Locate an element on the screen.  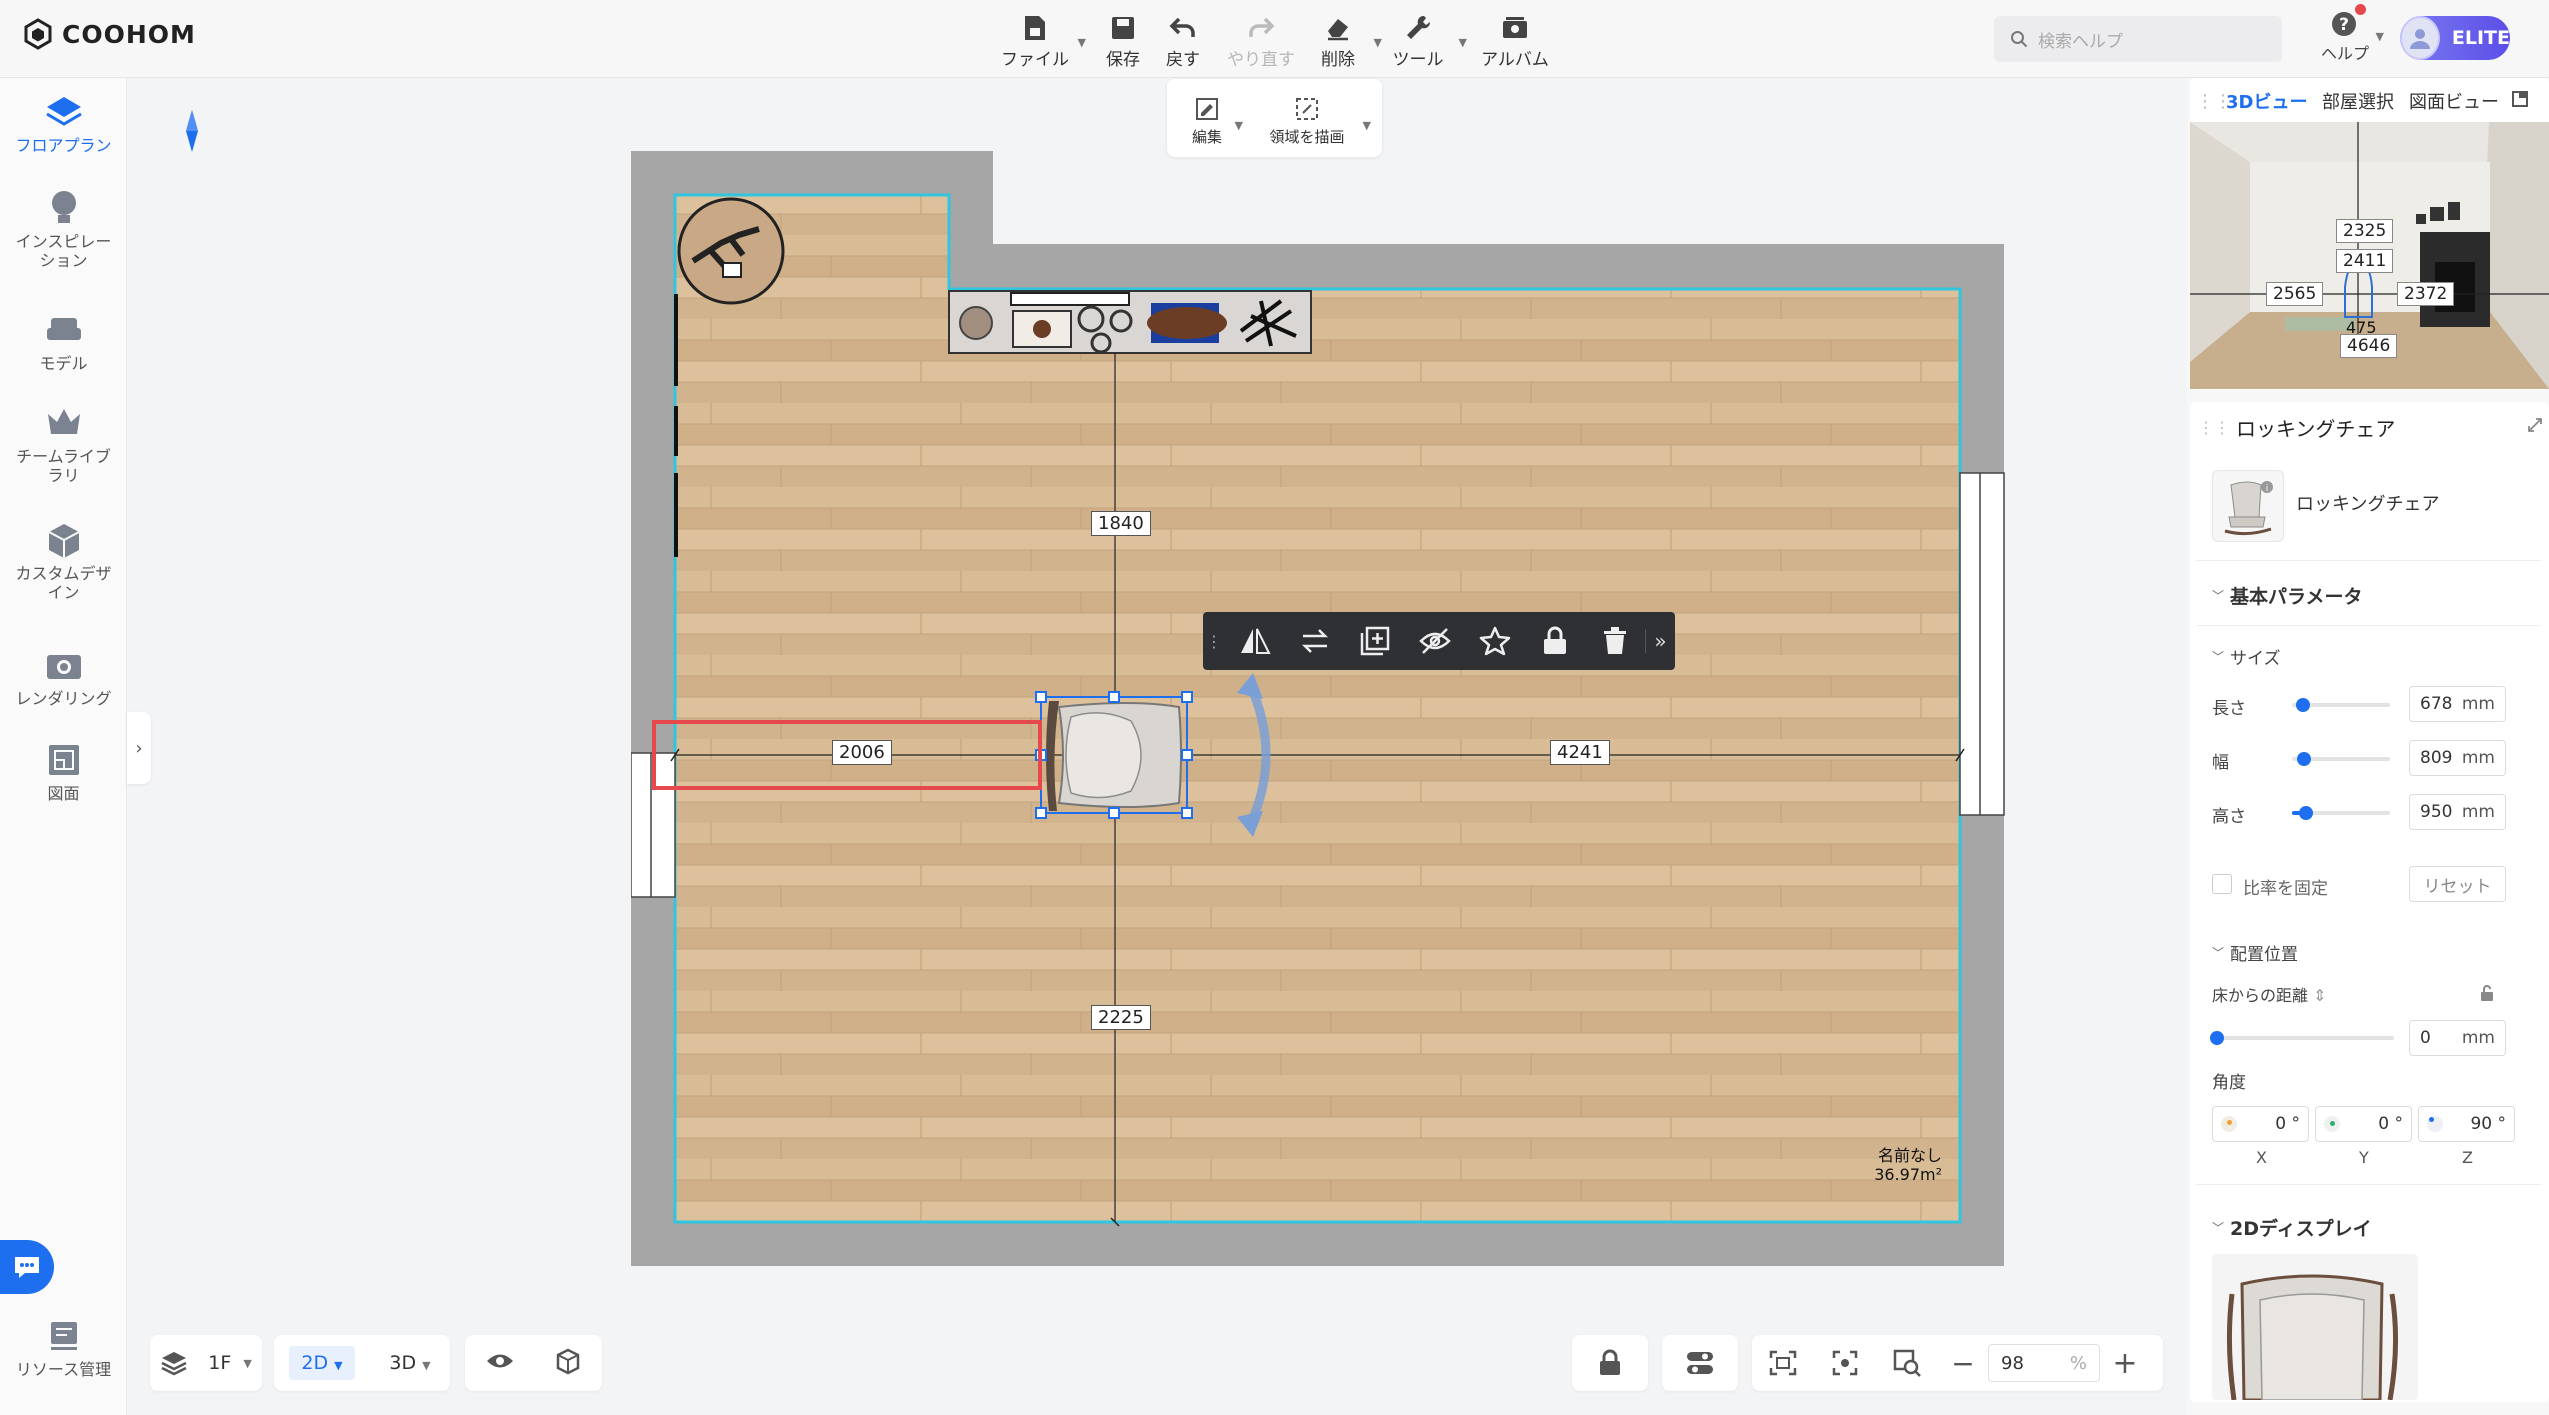
display-2d-section: ﹀ 2Dディスプレイ is located at coordinates (2292, 1227).